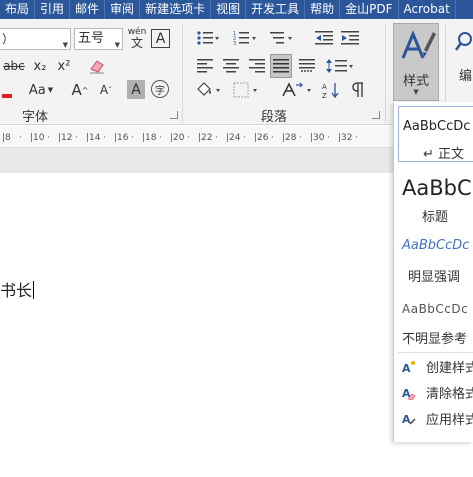  I want to click on distributed-icon, so click(307, 65).